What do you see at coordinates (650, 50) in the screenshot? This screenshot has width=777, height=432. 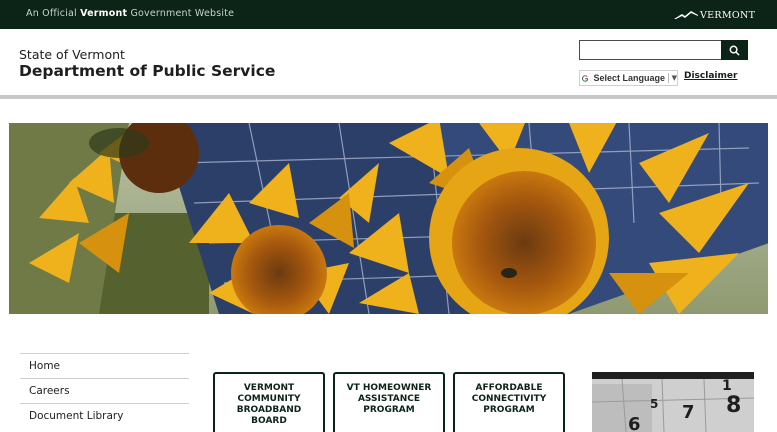 I see `search-input` at bounding box center [650, 50].